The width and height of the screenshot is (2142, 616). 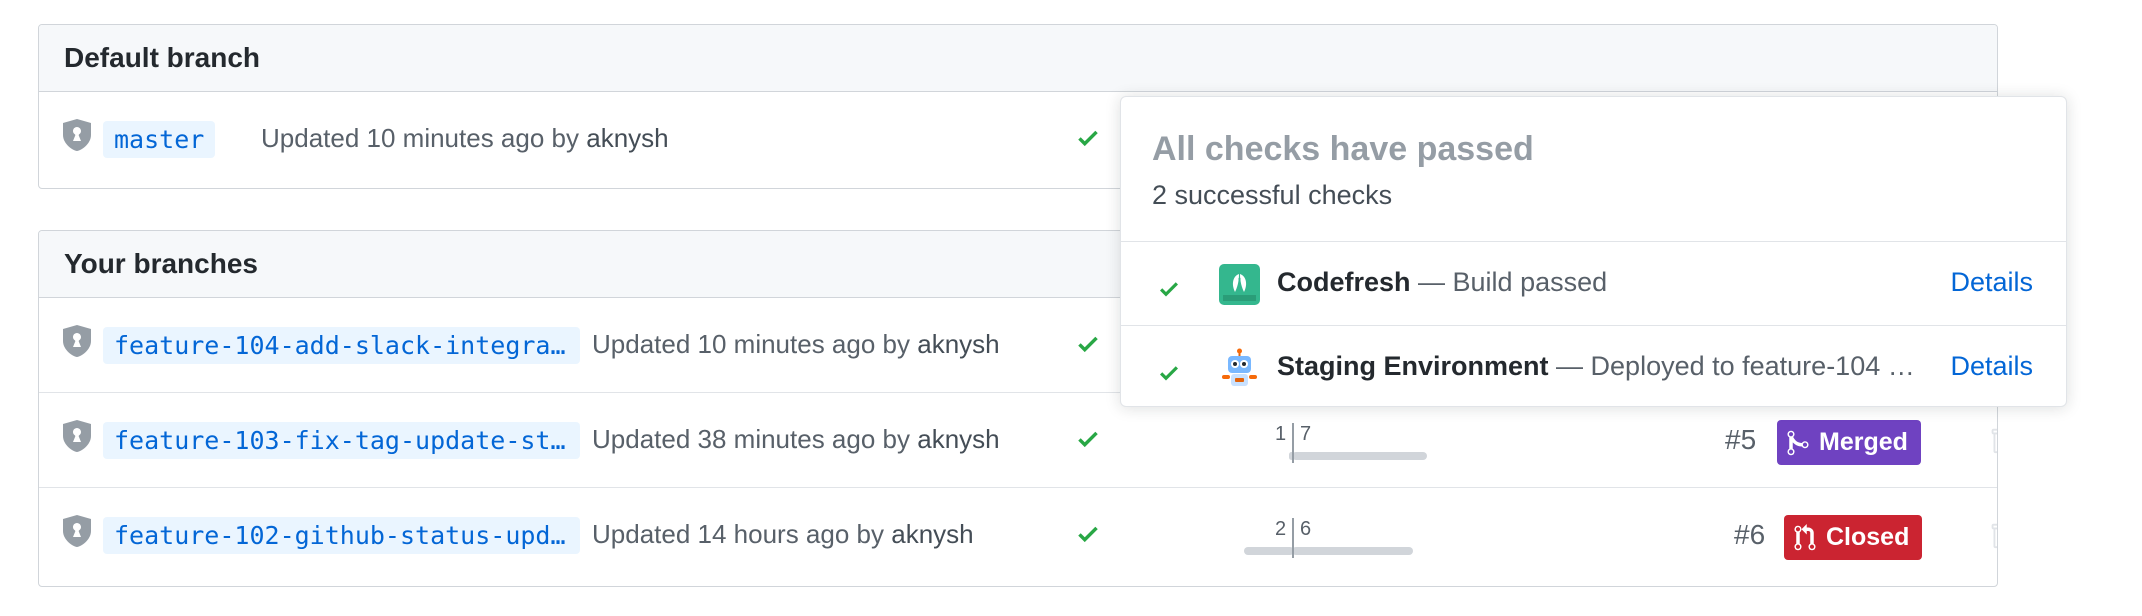 What do you see at coordinates (1281, 434) in the screenshot?
I see `behind-count: 1` at bounding box center [1281, 434].